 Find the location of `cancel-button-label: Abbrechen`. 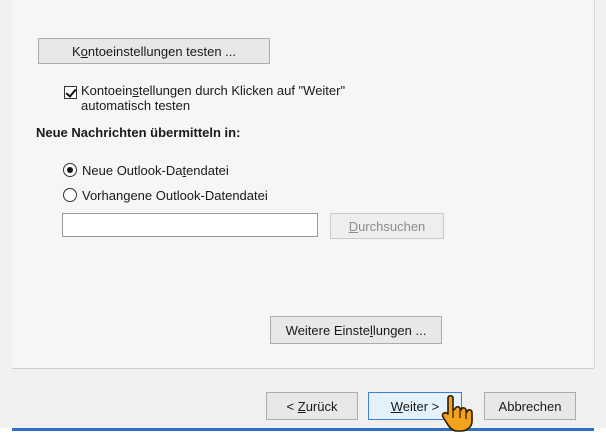

cancel-button-label: Abbrechen is located at coordinates (530, 406).